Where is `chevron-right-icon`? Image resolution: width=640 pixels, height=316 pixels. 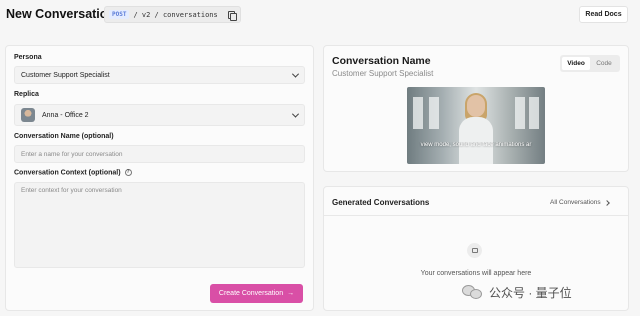 chevron-right-icon is located at coordinates (606, 202).